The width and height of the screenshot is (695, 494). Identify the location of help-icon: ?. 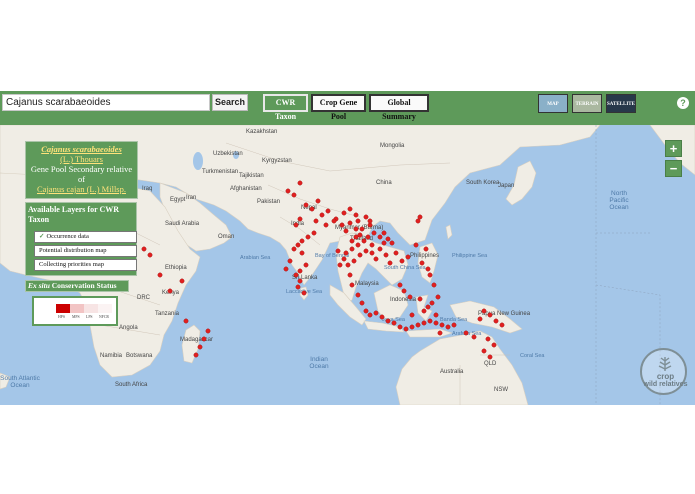
(683, 103).